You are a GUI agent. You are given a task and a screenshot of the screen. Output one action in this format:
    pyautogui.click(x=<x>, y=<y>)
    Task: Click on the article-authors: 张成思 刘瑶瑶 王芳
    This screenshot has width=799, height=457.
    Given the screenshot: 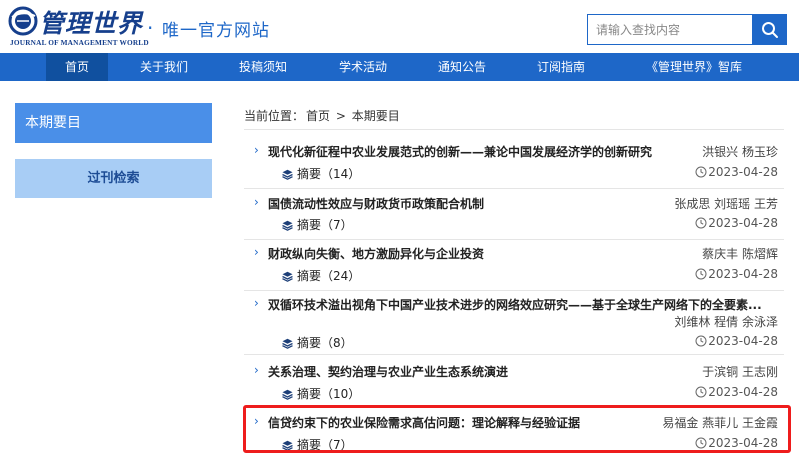 What is the action you would take?
    pyautogui.click(x=726, y=204)
    